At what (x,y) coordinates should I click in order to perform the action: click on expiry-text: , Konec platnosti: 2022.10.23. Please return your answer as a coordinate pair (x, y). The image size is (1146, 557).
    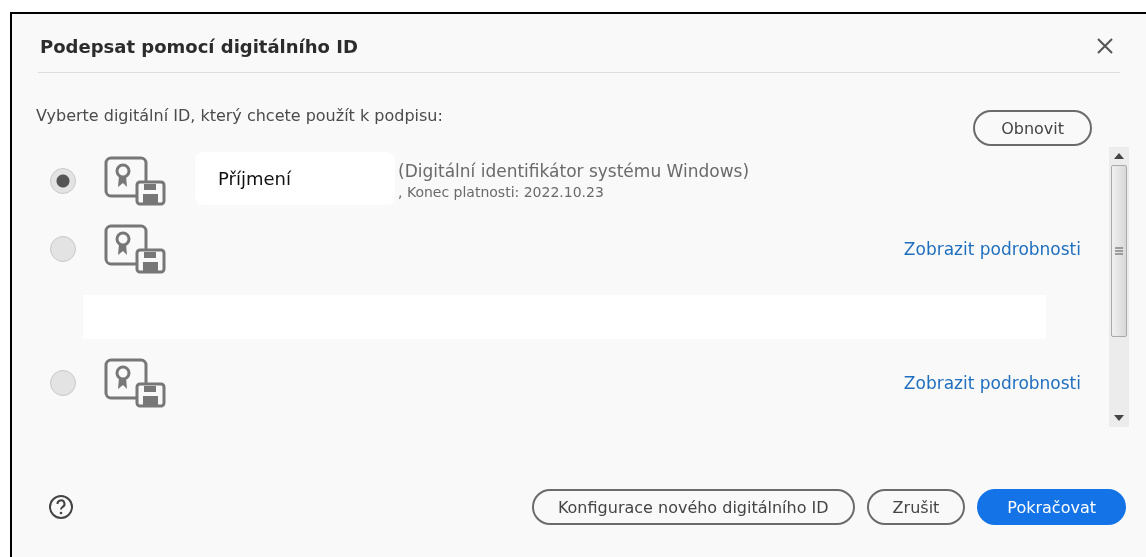
    Looking at the image, I should click on (501, 192).